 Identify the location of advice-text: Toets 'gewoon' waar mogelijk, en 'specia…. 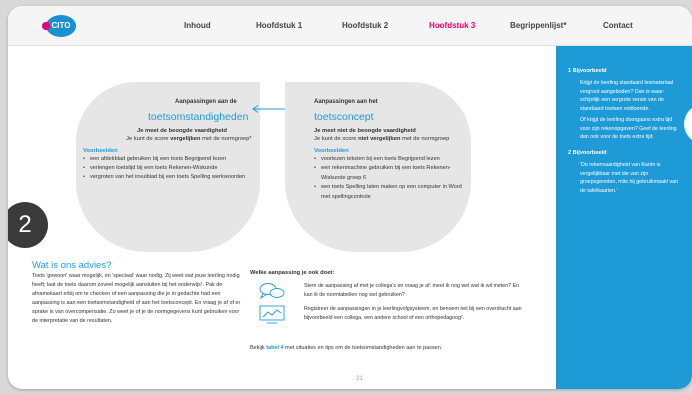
(136, 298).